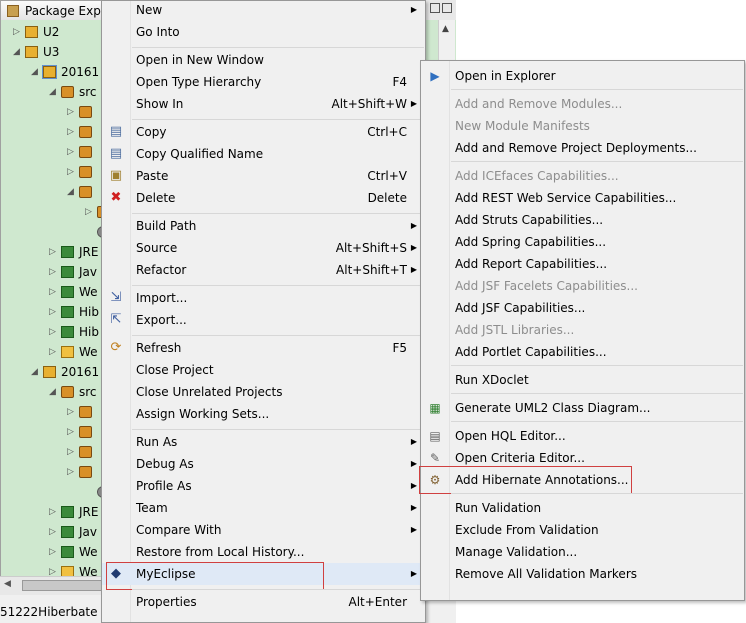  Describe the element at coordinates (582, 508) in the screenshot. I see `submenu-item-run-validation: Run Validation` at that location.